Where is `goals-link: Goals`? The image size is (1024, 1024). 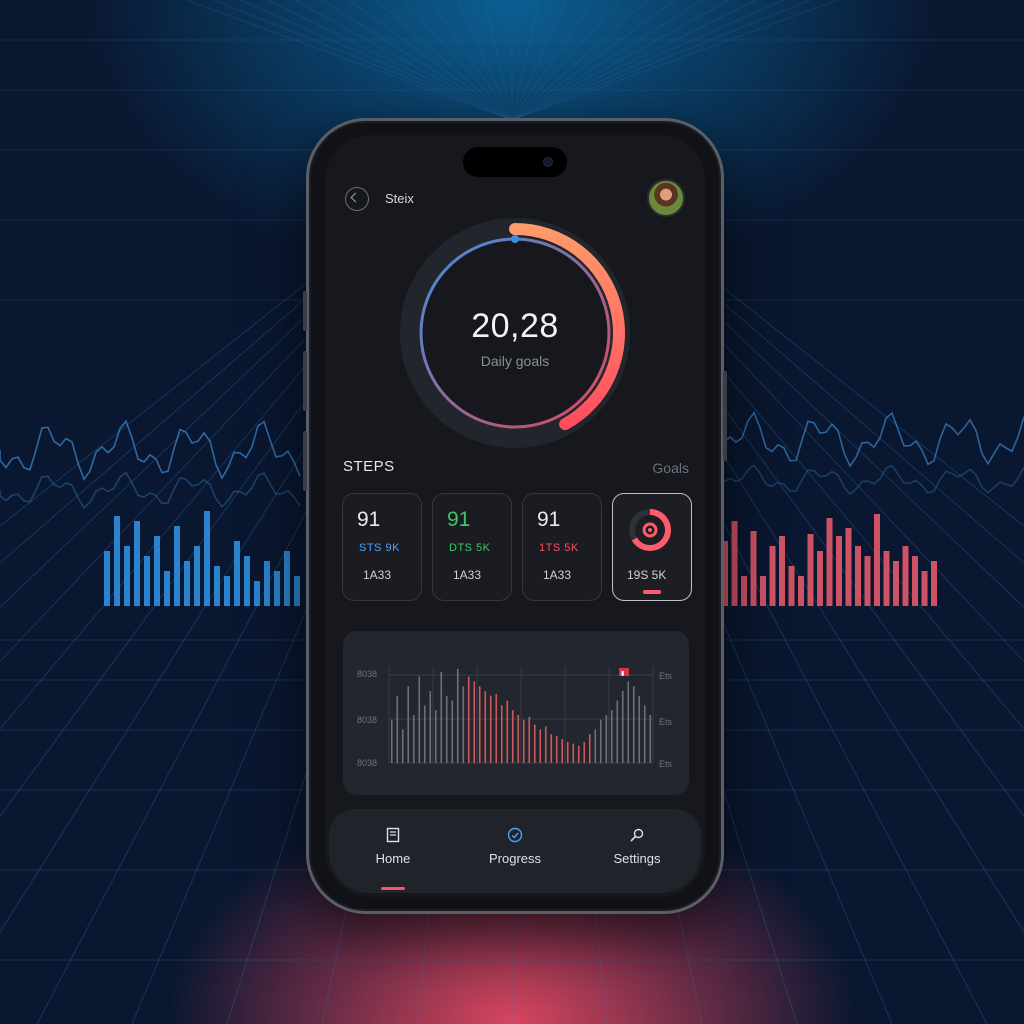 goals-link: Goals is located at coordinates (670, 468).